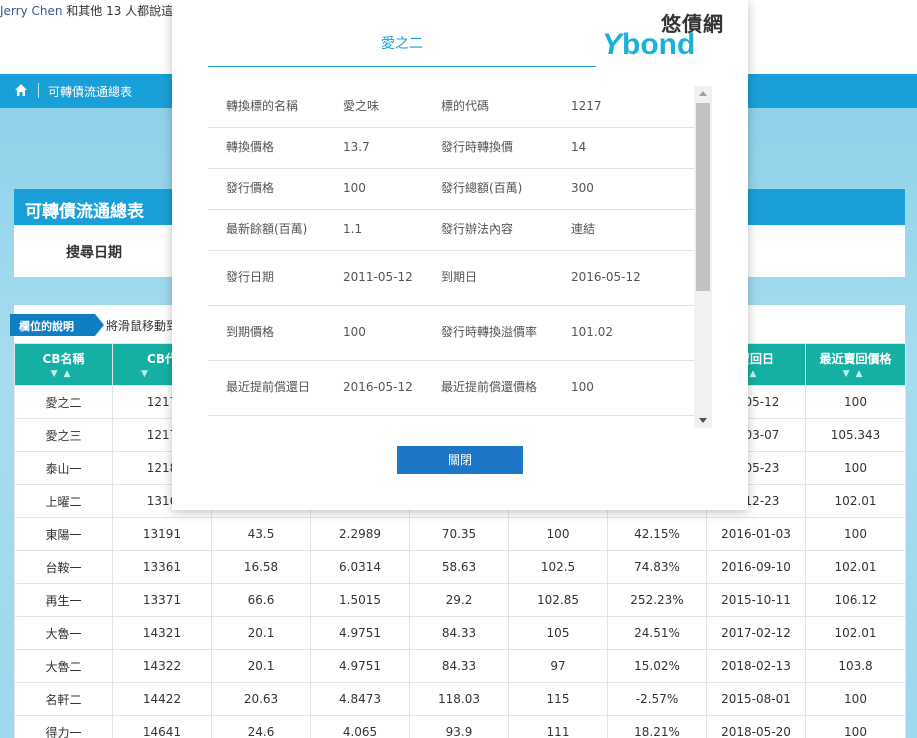  I want to click on detail-row: 最近提前償還日 2016-05-12 最近提前償還價格 100, so click(451, 388).